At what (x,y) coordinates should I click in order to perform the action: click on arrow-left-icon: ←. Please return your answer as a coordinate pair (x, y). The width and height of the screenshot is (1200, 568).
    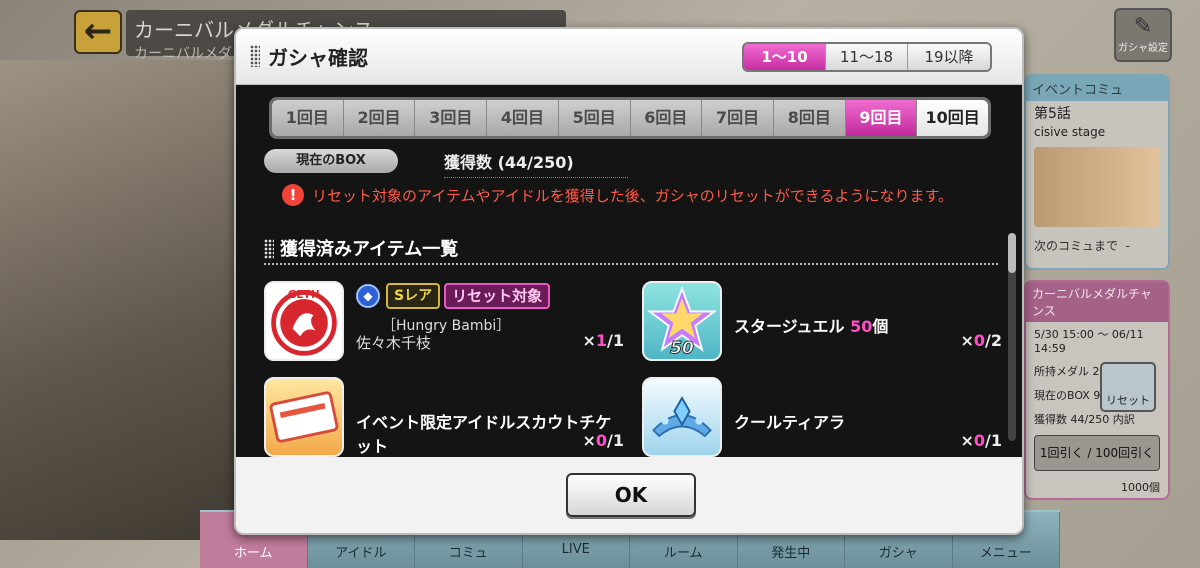
    Looking at the image, I should click on (98, 31).